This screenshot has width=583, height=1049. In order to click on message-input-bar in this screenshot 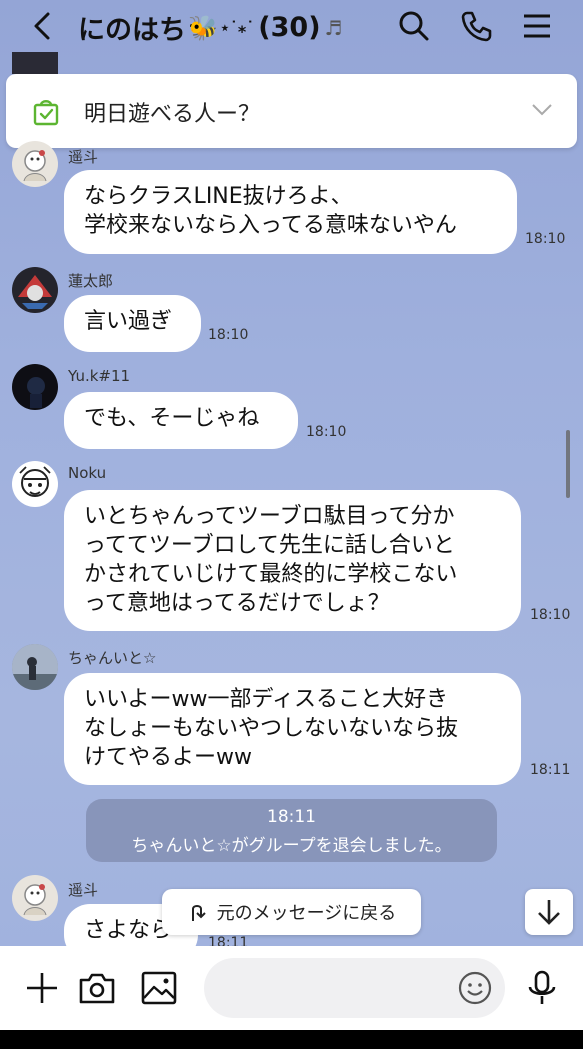, I will do `click(291, 988)`.